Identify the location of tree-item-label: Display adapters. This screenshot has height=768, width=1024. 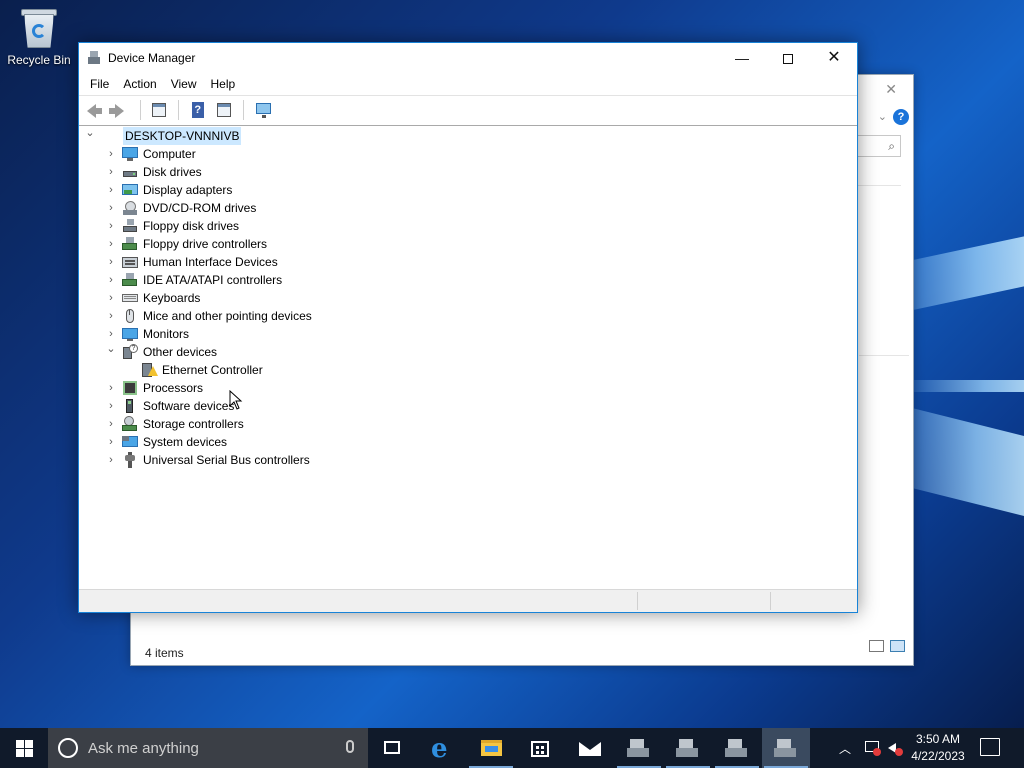
(188, 190).